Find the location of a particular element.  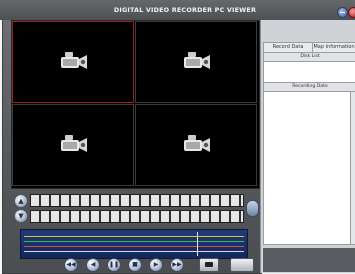

app-title: DIGITAL VIDEO RECORDER PC VIEWER is located at coordinates (185, 10).